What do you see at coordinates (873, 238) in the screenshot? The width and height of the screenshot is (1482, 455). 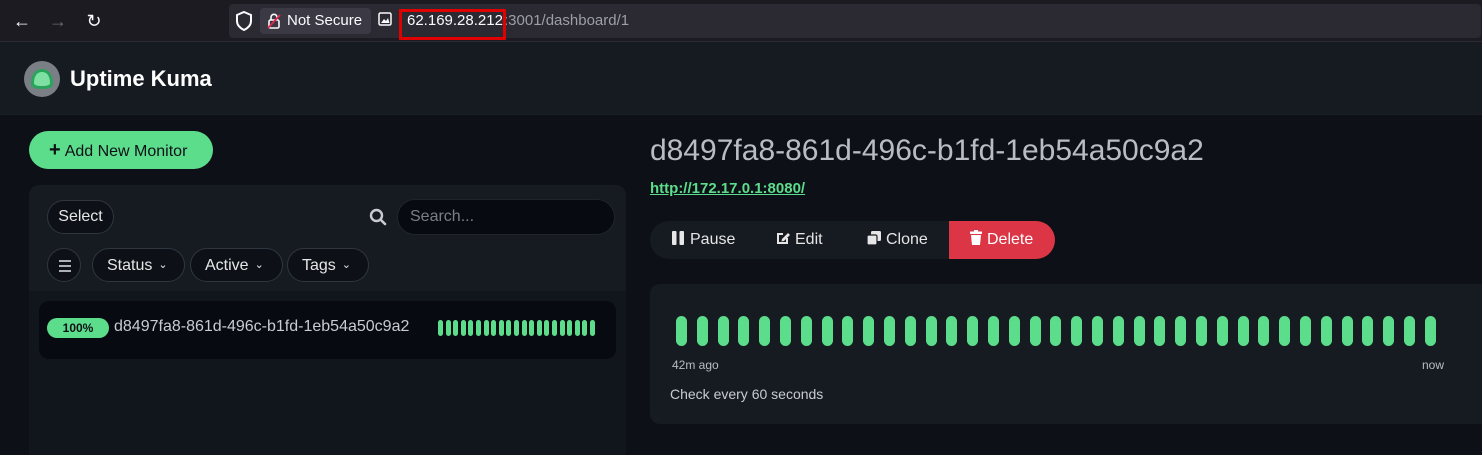 I see `clone-icon` at bounding box center [873, 238].